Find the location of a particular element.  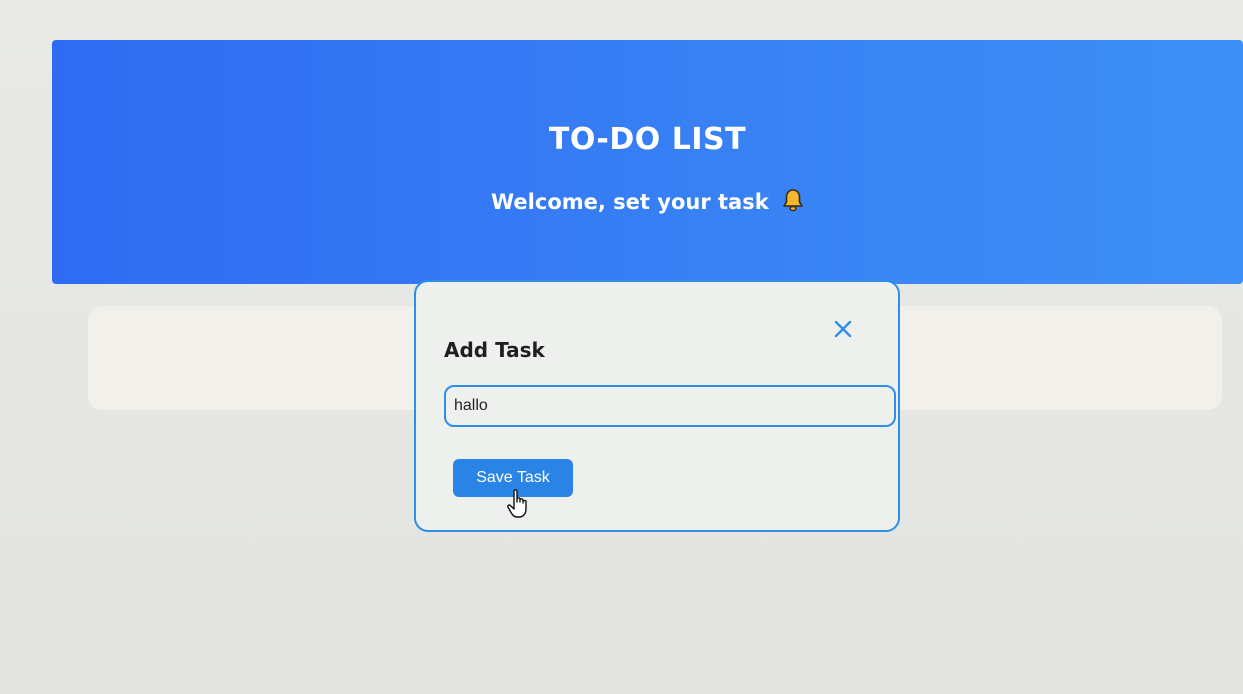

close-button is located at coordinates (843, 329).